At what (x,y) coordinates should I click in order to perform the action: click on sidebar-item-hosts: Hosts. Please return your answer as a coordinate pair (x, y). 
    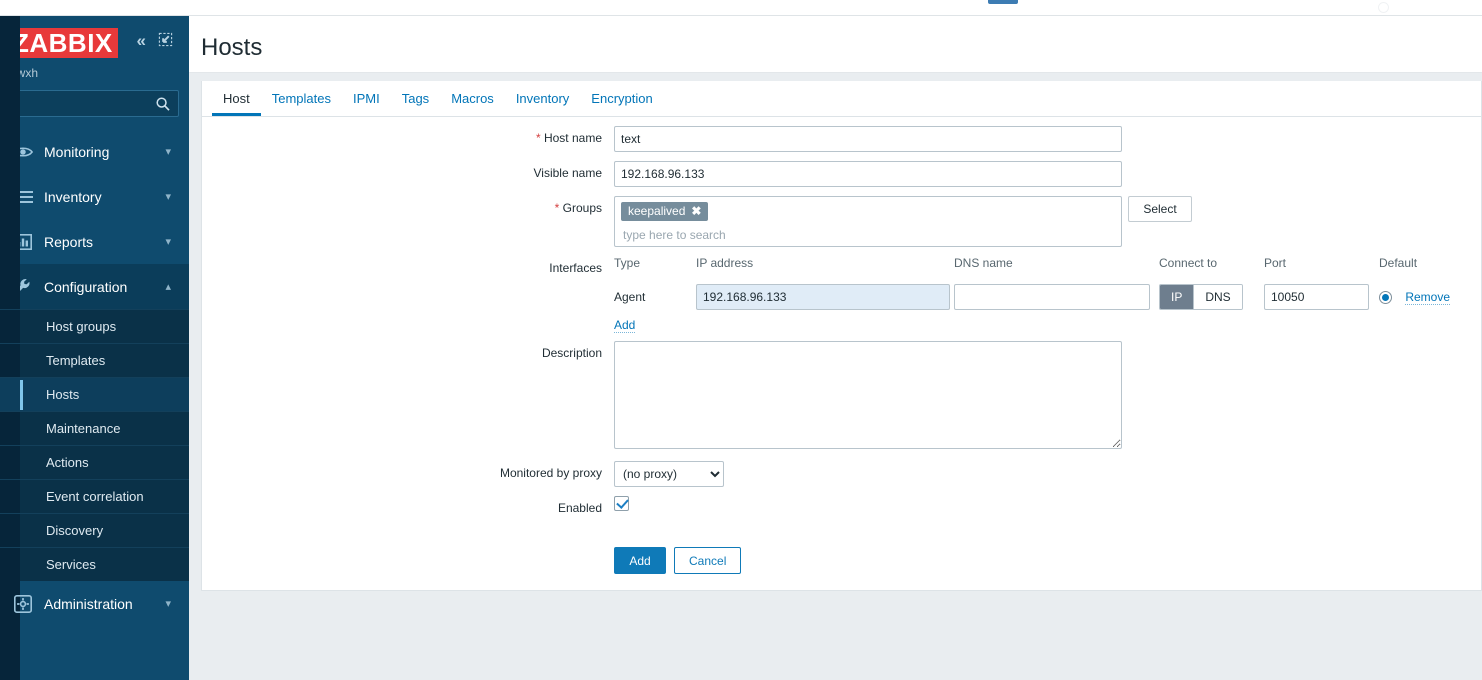
    Looking at the image, I should click on (94, 394).